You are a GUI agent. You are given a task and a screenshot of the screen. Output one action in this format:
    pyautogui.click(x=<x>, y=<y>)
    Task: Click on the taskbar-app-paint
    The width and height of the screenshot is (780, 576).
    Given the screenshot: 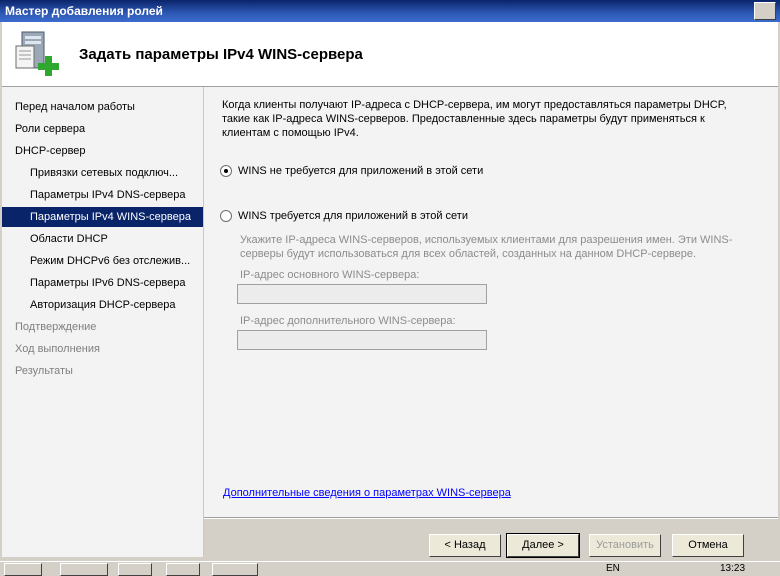 What is the action you would take?
    pyautogui.click(x=235, y=569)
    